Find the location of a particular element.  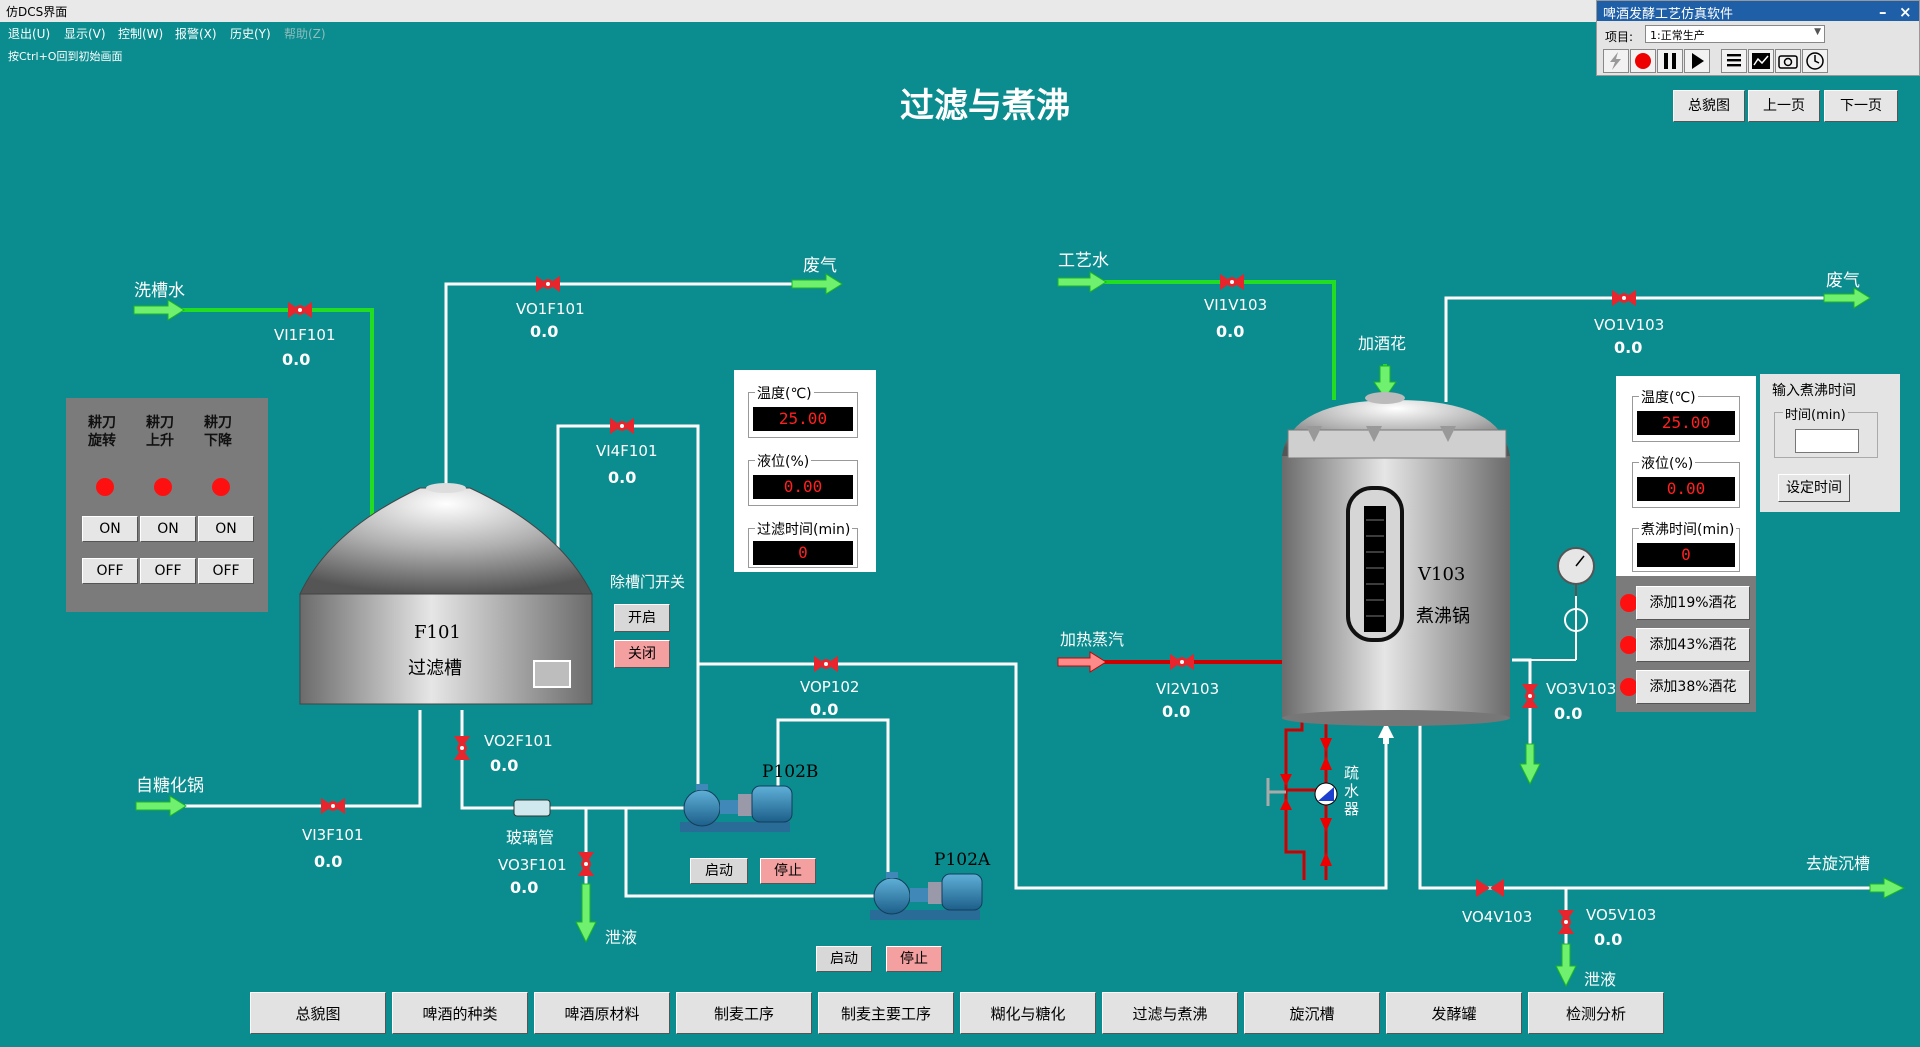

grain-door-open-button: 开启 is located at coordinates (642, 618).